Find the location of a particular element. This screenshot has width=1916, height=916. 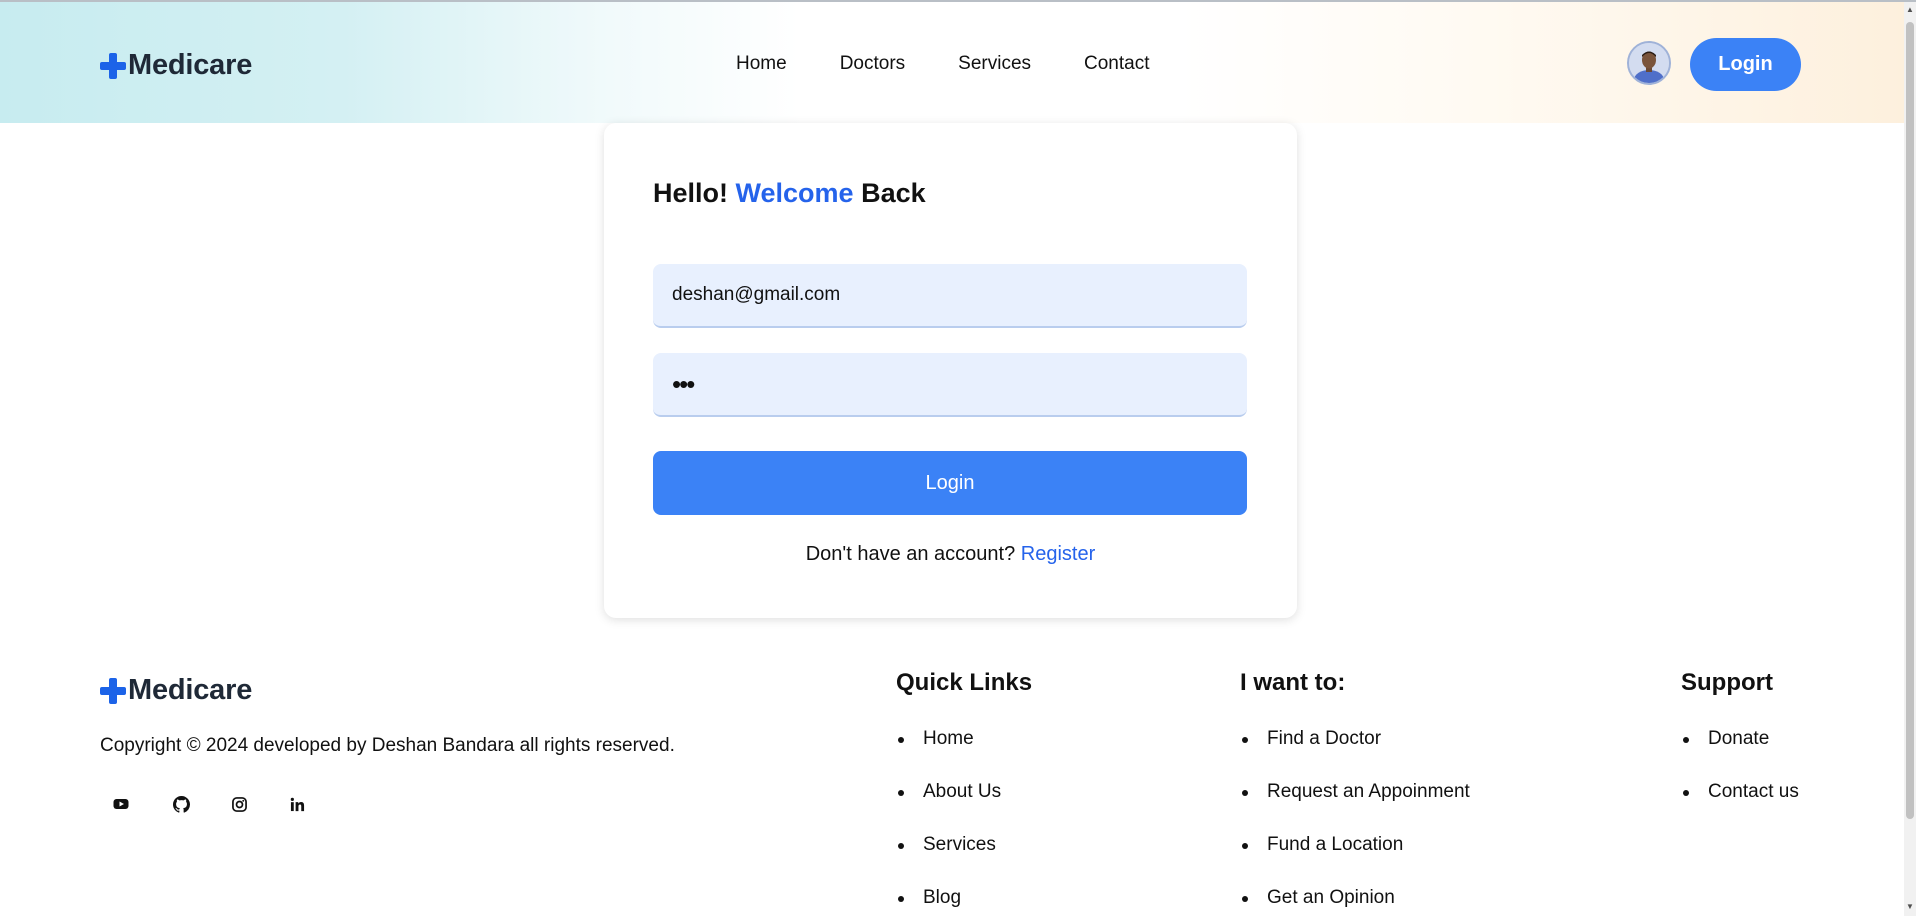

github-icon is located at coordinates (181, 804).